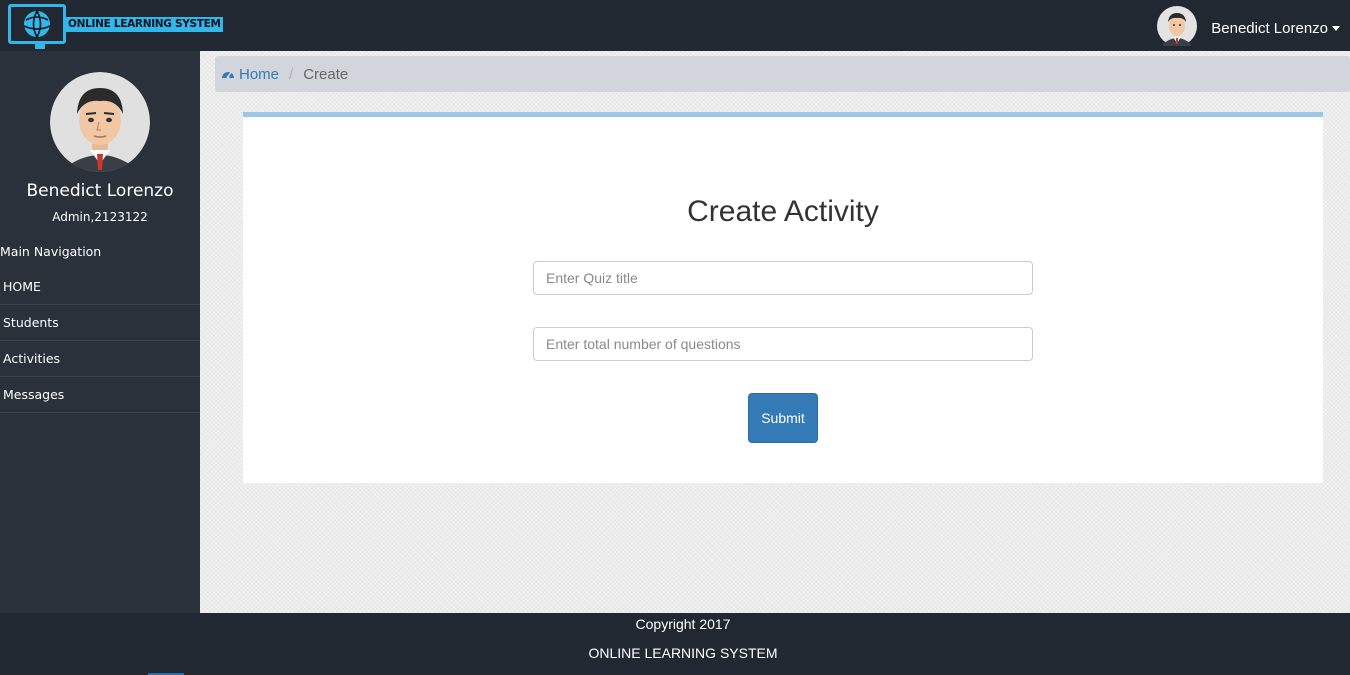 This screenshot has width=1350, height=675. What do you see at coordinates (144, 24) in the screenshot?
I see `app-logo-text: ONLINE LEARNING SYSTEM` at bounding box center [144, 24].